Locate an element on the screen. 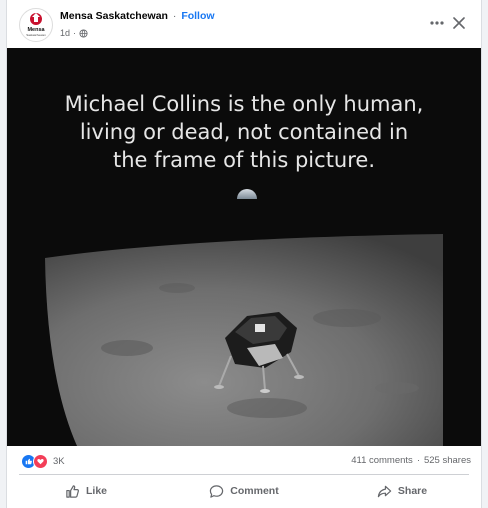 This screenshot has height=508, width=488. share-label: Share is located at coordinates (412, 491).